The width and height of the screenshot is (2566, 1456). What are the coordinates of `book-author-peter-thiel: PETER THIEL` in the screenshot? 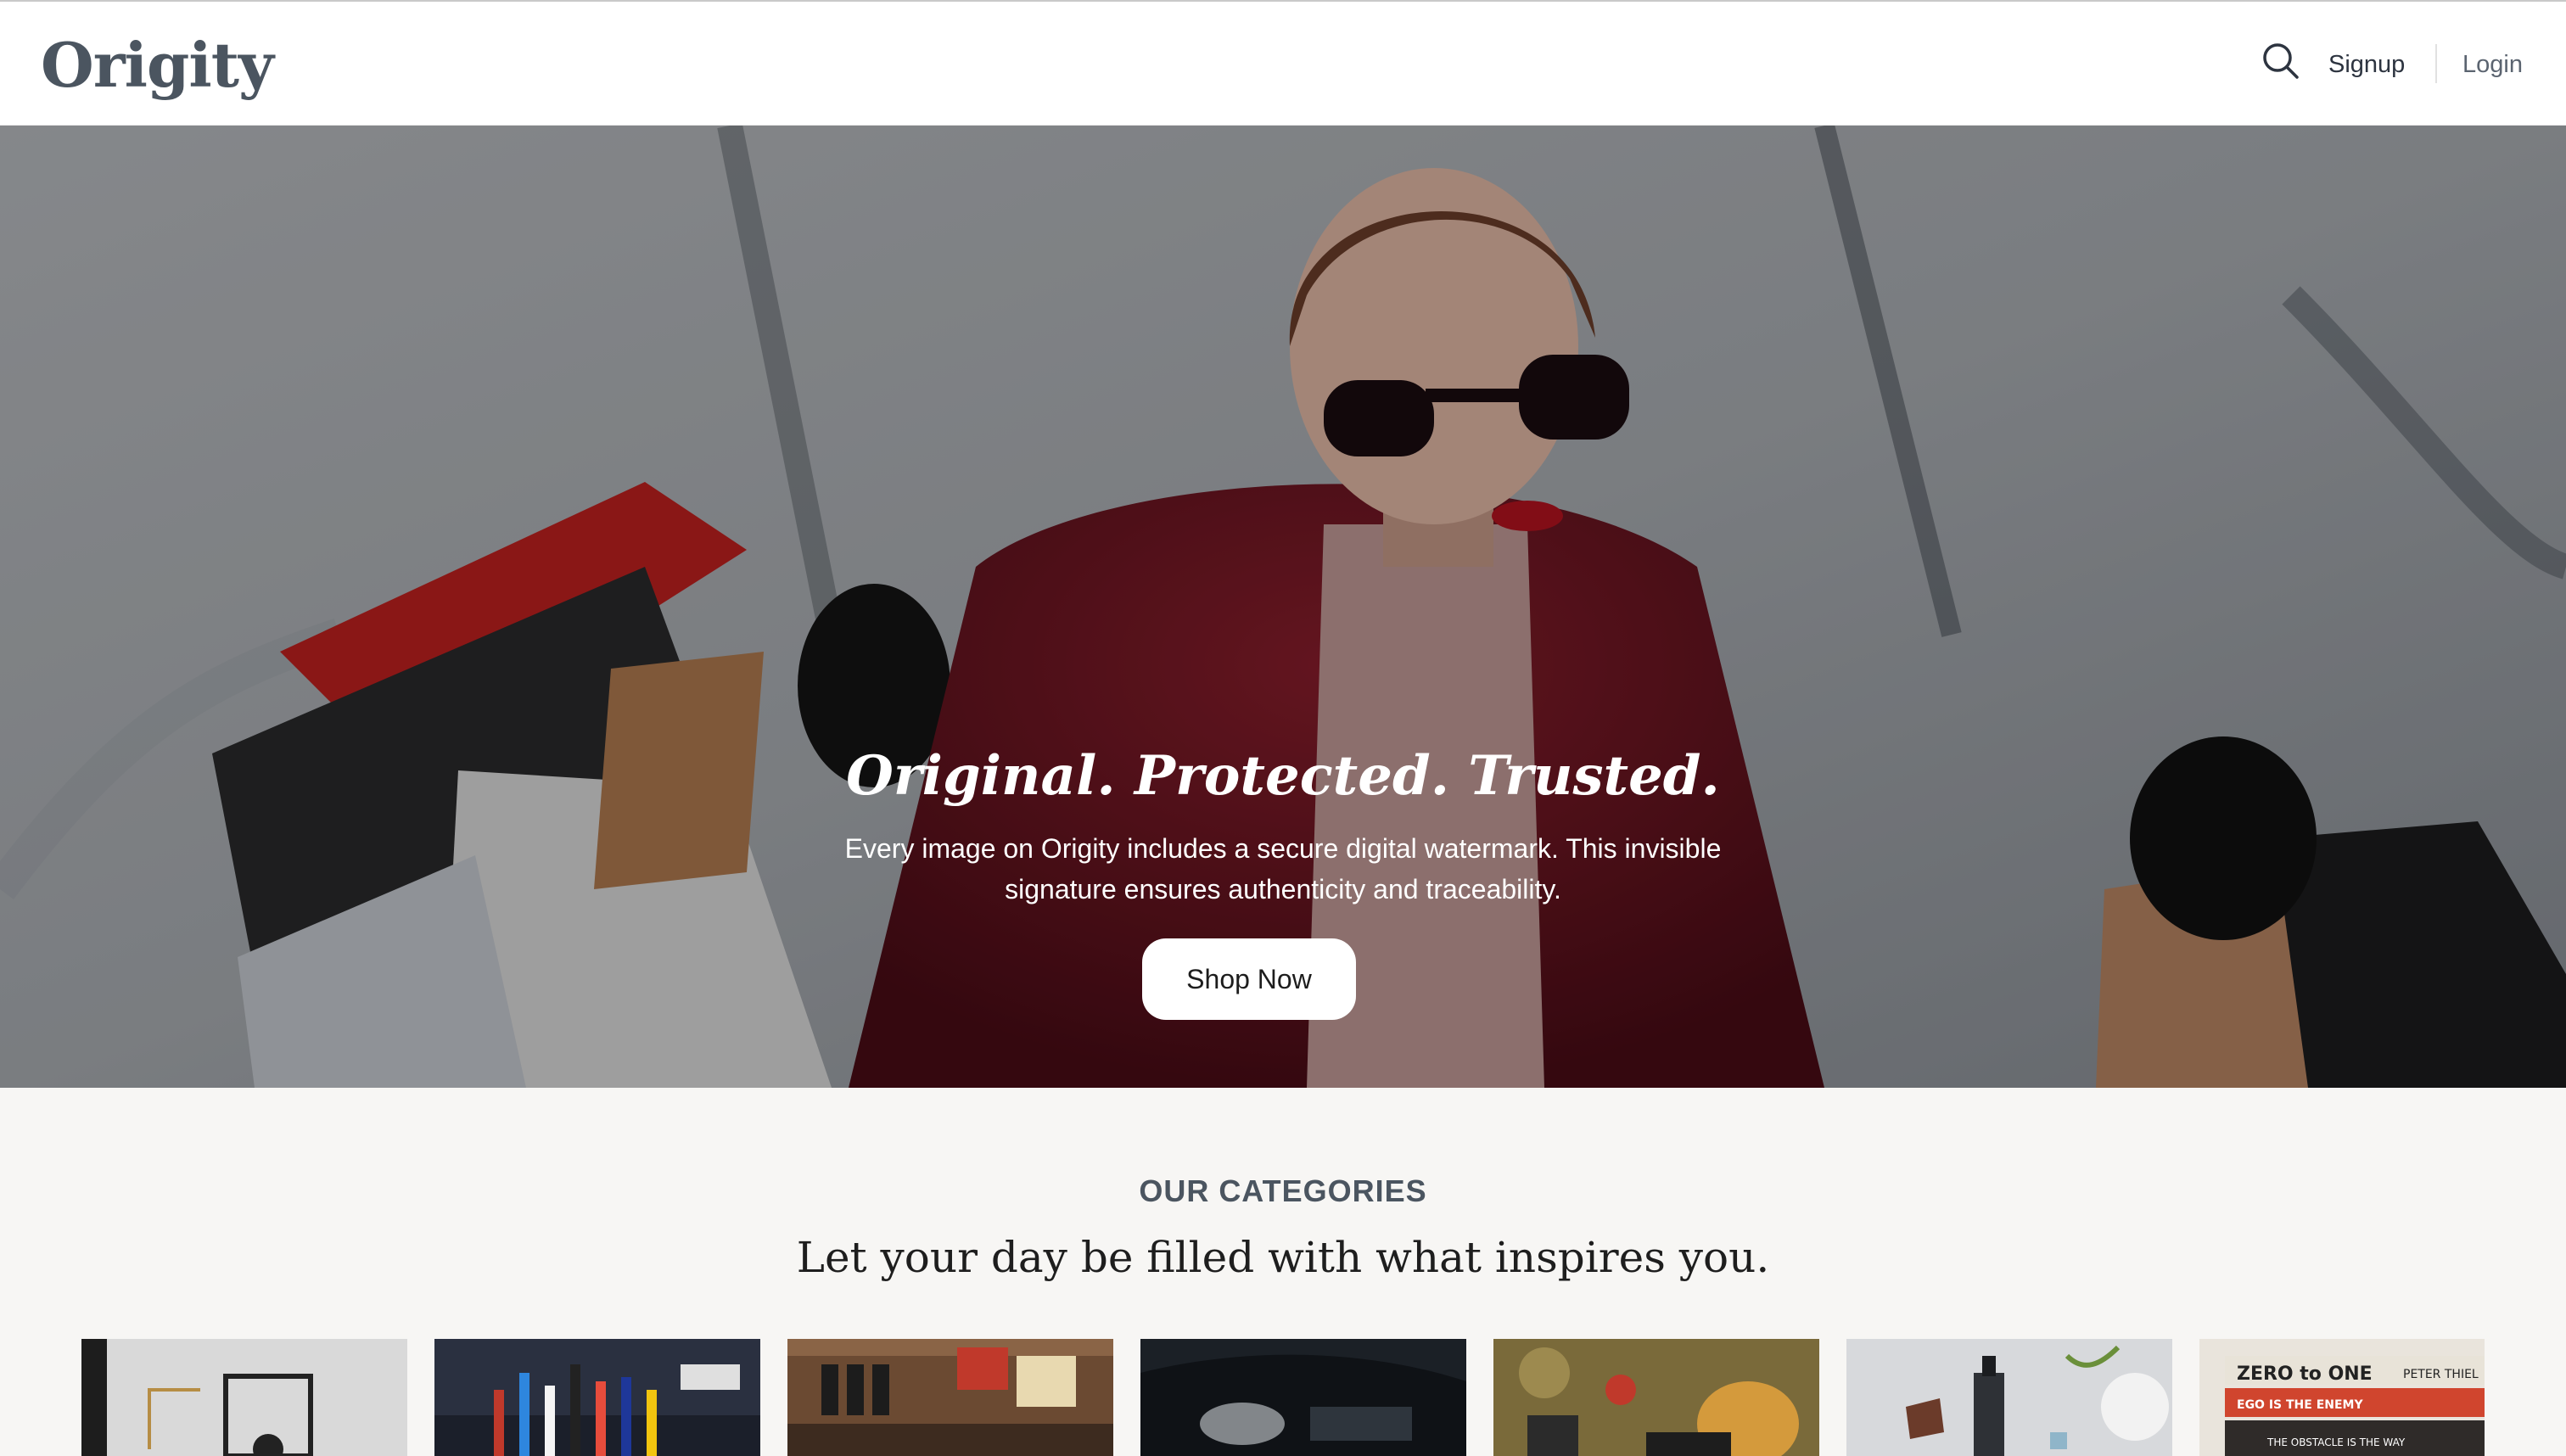 It's located at (2441, 1375).